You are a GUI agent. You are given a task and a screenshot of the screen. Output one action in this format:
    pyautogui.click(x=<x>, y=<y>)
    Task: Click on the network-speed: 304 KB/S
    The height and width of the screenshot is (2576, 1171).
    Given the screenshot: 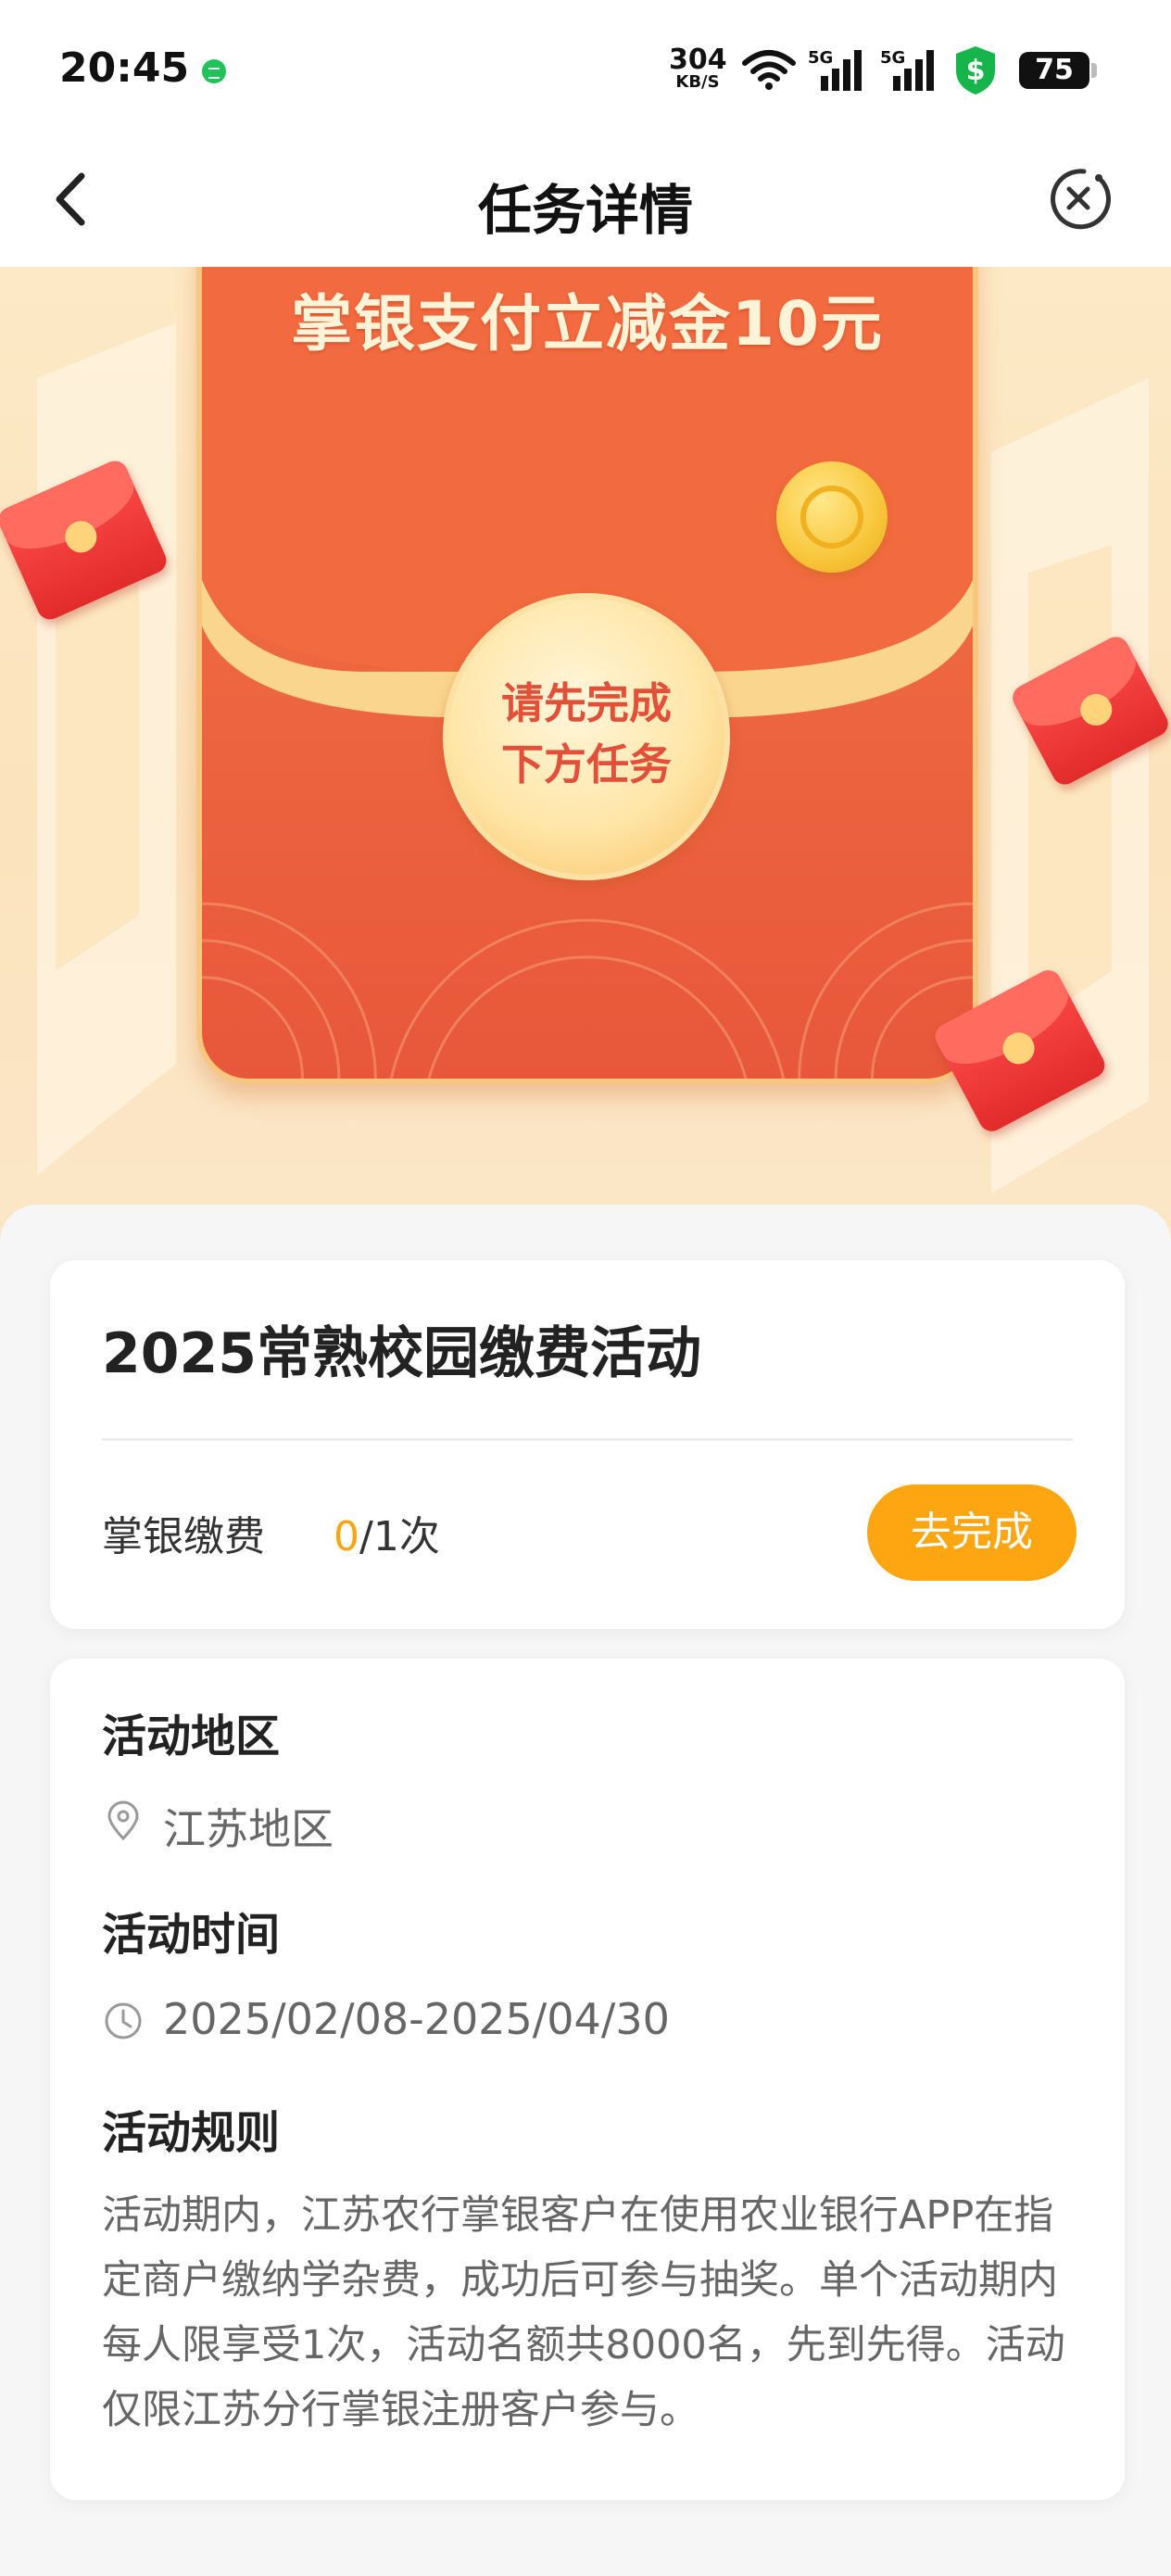 What is the action you would take?
    pyautogui.click(x=698, y=68)
    